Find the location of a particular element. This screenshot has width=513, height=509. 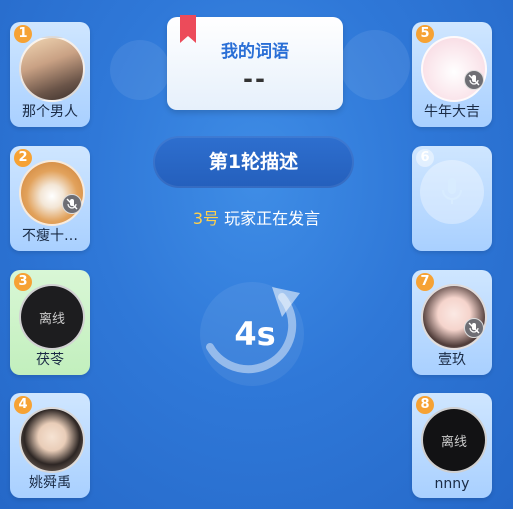

speaker-status: 3号 玩家正在发言 is located at coordinates (256, 217).